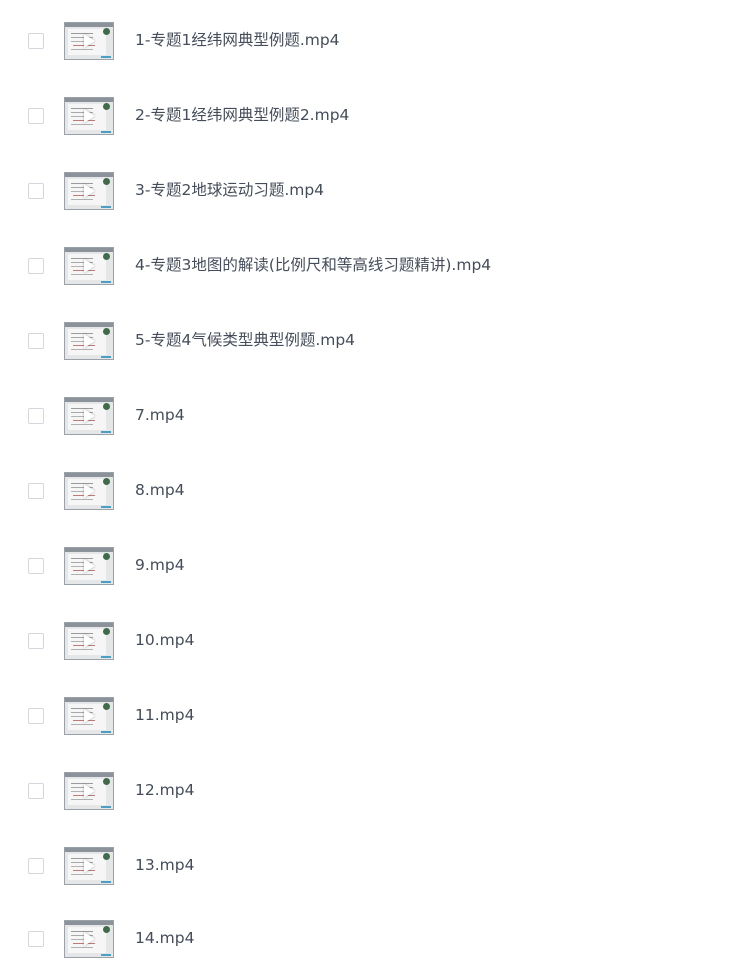 This screenshot has height=976, width=729. I want to click on file-name: 3-专题2地球运动习题.mp4, so click(229, 190).